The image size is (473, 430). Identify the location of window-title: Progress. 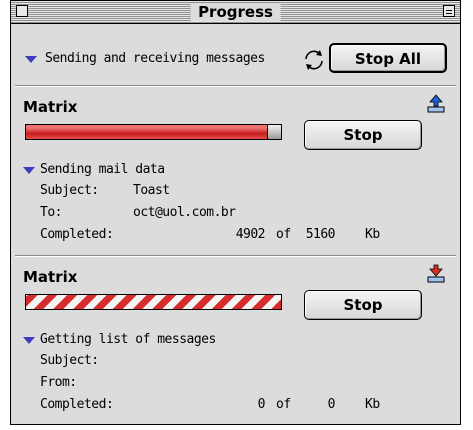
(235, 12).